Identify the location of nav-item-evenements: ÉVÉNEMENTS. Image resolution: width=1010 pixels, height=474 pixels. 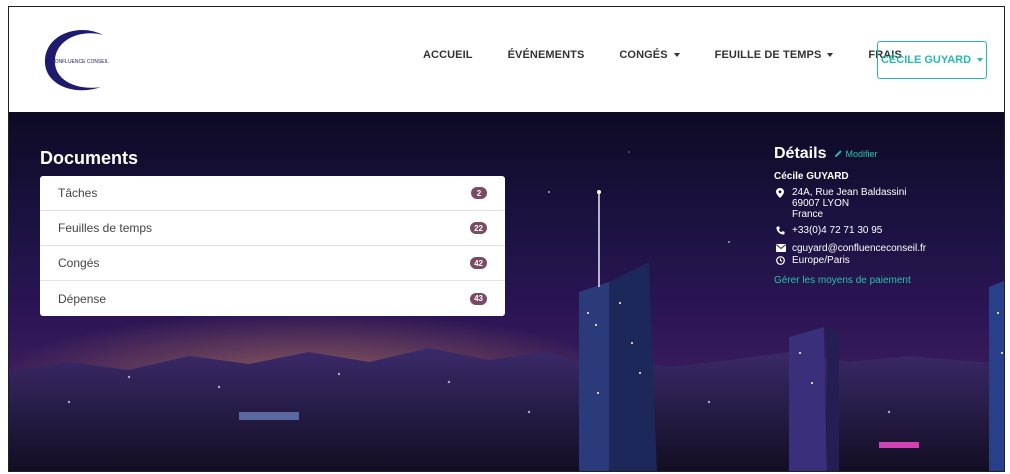
(546, 55).